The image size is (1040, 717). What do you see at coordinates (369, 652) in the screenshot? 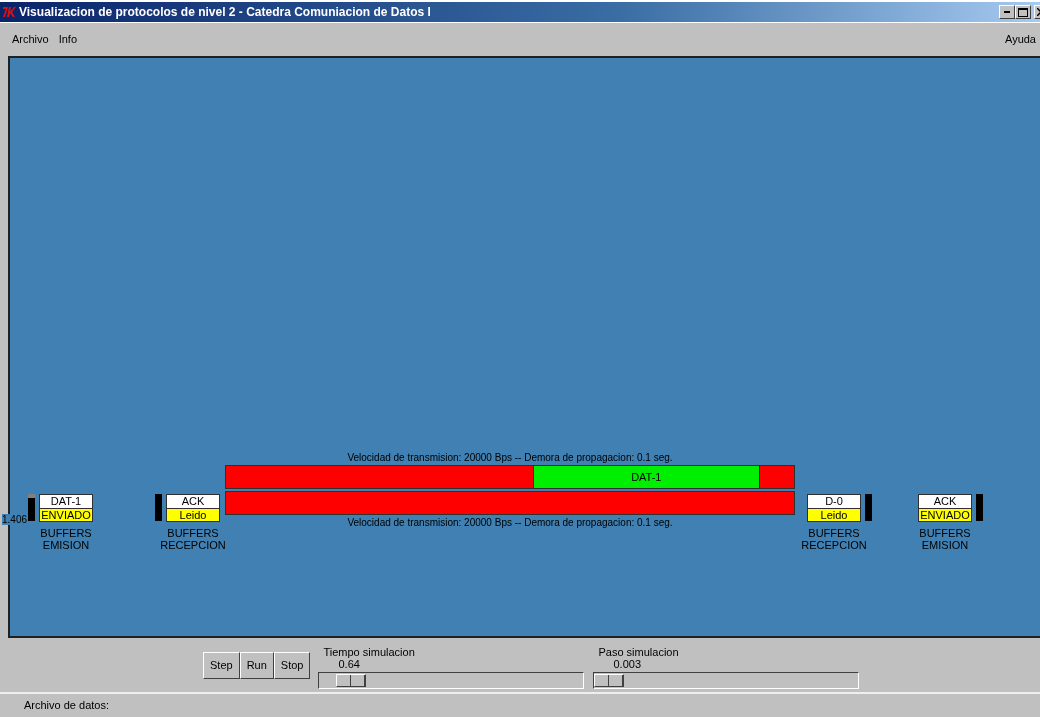
I see `slider-label: Tiempo simulacion` at bounding box center [369, 652].